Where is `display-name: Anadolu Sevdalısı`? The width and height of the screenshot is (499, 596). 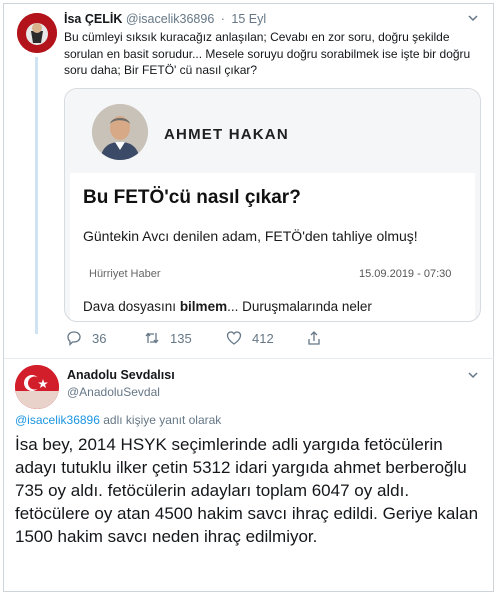 display-name: Anadolu Sevdalısı is located at coordinates (121, 375).